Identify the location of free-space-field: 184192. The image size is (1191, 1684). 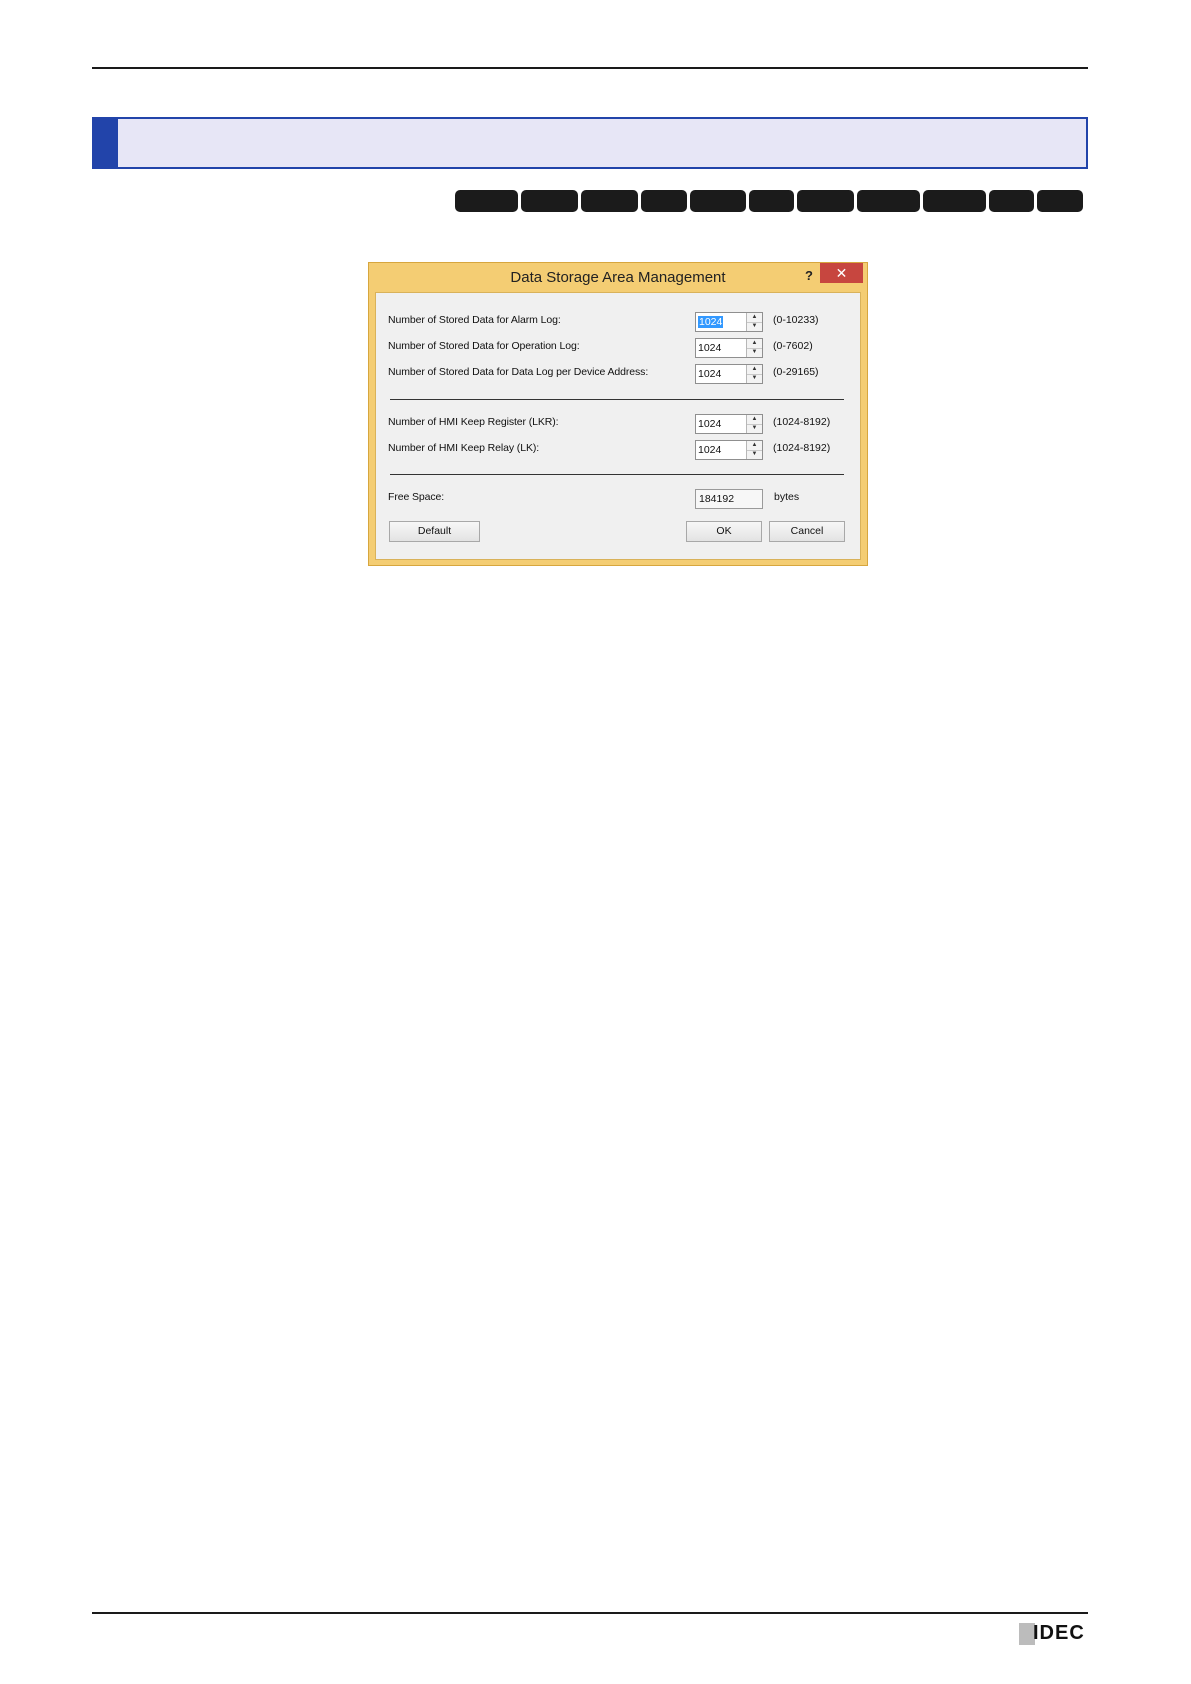
(729, 499).